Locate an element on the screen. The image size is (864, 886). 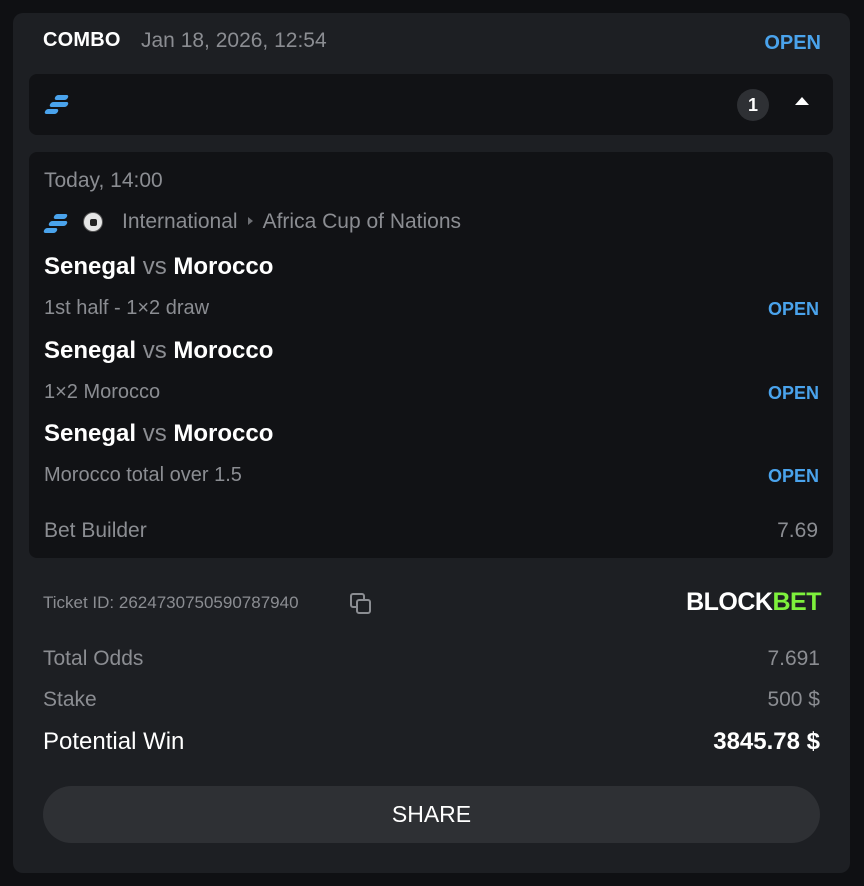
bet-builder-label: Bet Builder is located at coordinates (95, 530).